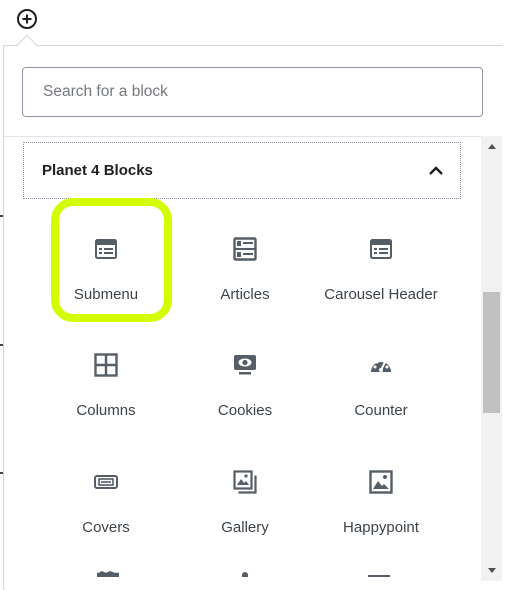  I want to click on columns-icon, so click(106, 365).